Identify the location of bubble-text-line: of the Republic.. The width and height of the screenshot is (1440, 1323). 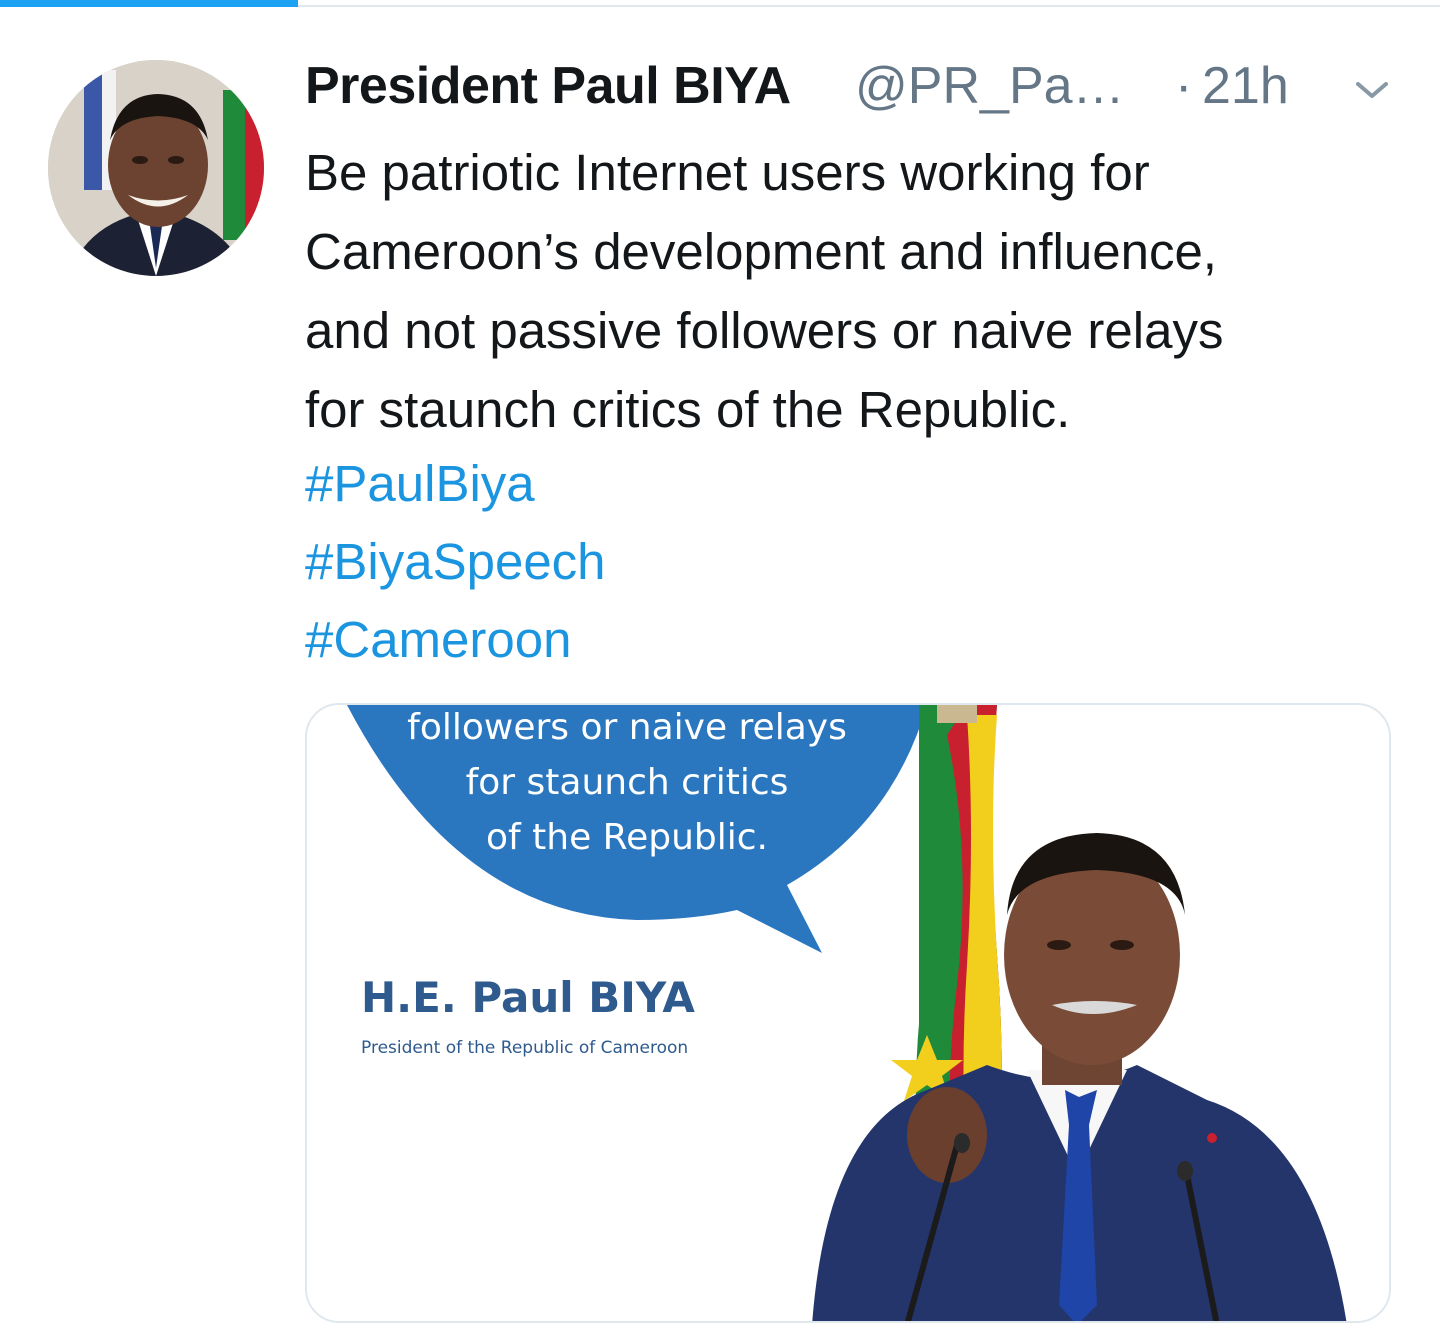
(627, 837).